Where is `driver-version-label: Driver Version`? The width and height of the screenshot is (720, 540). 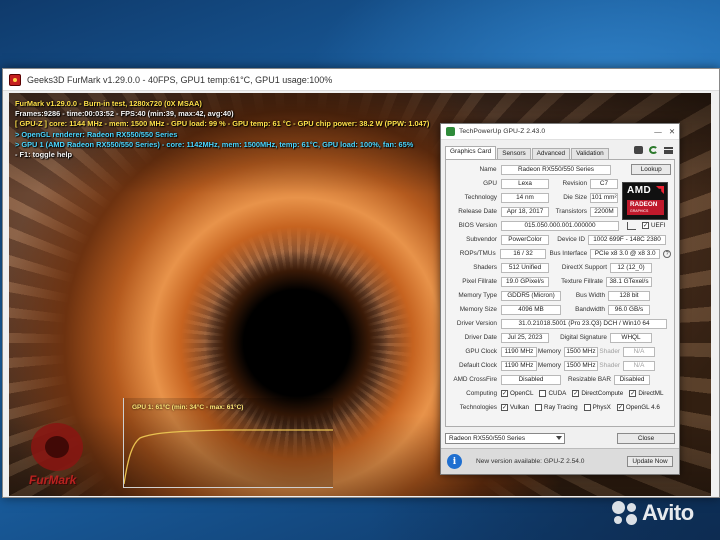 driver-version-label: Driver Version is located at coordinates (476, 323).